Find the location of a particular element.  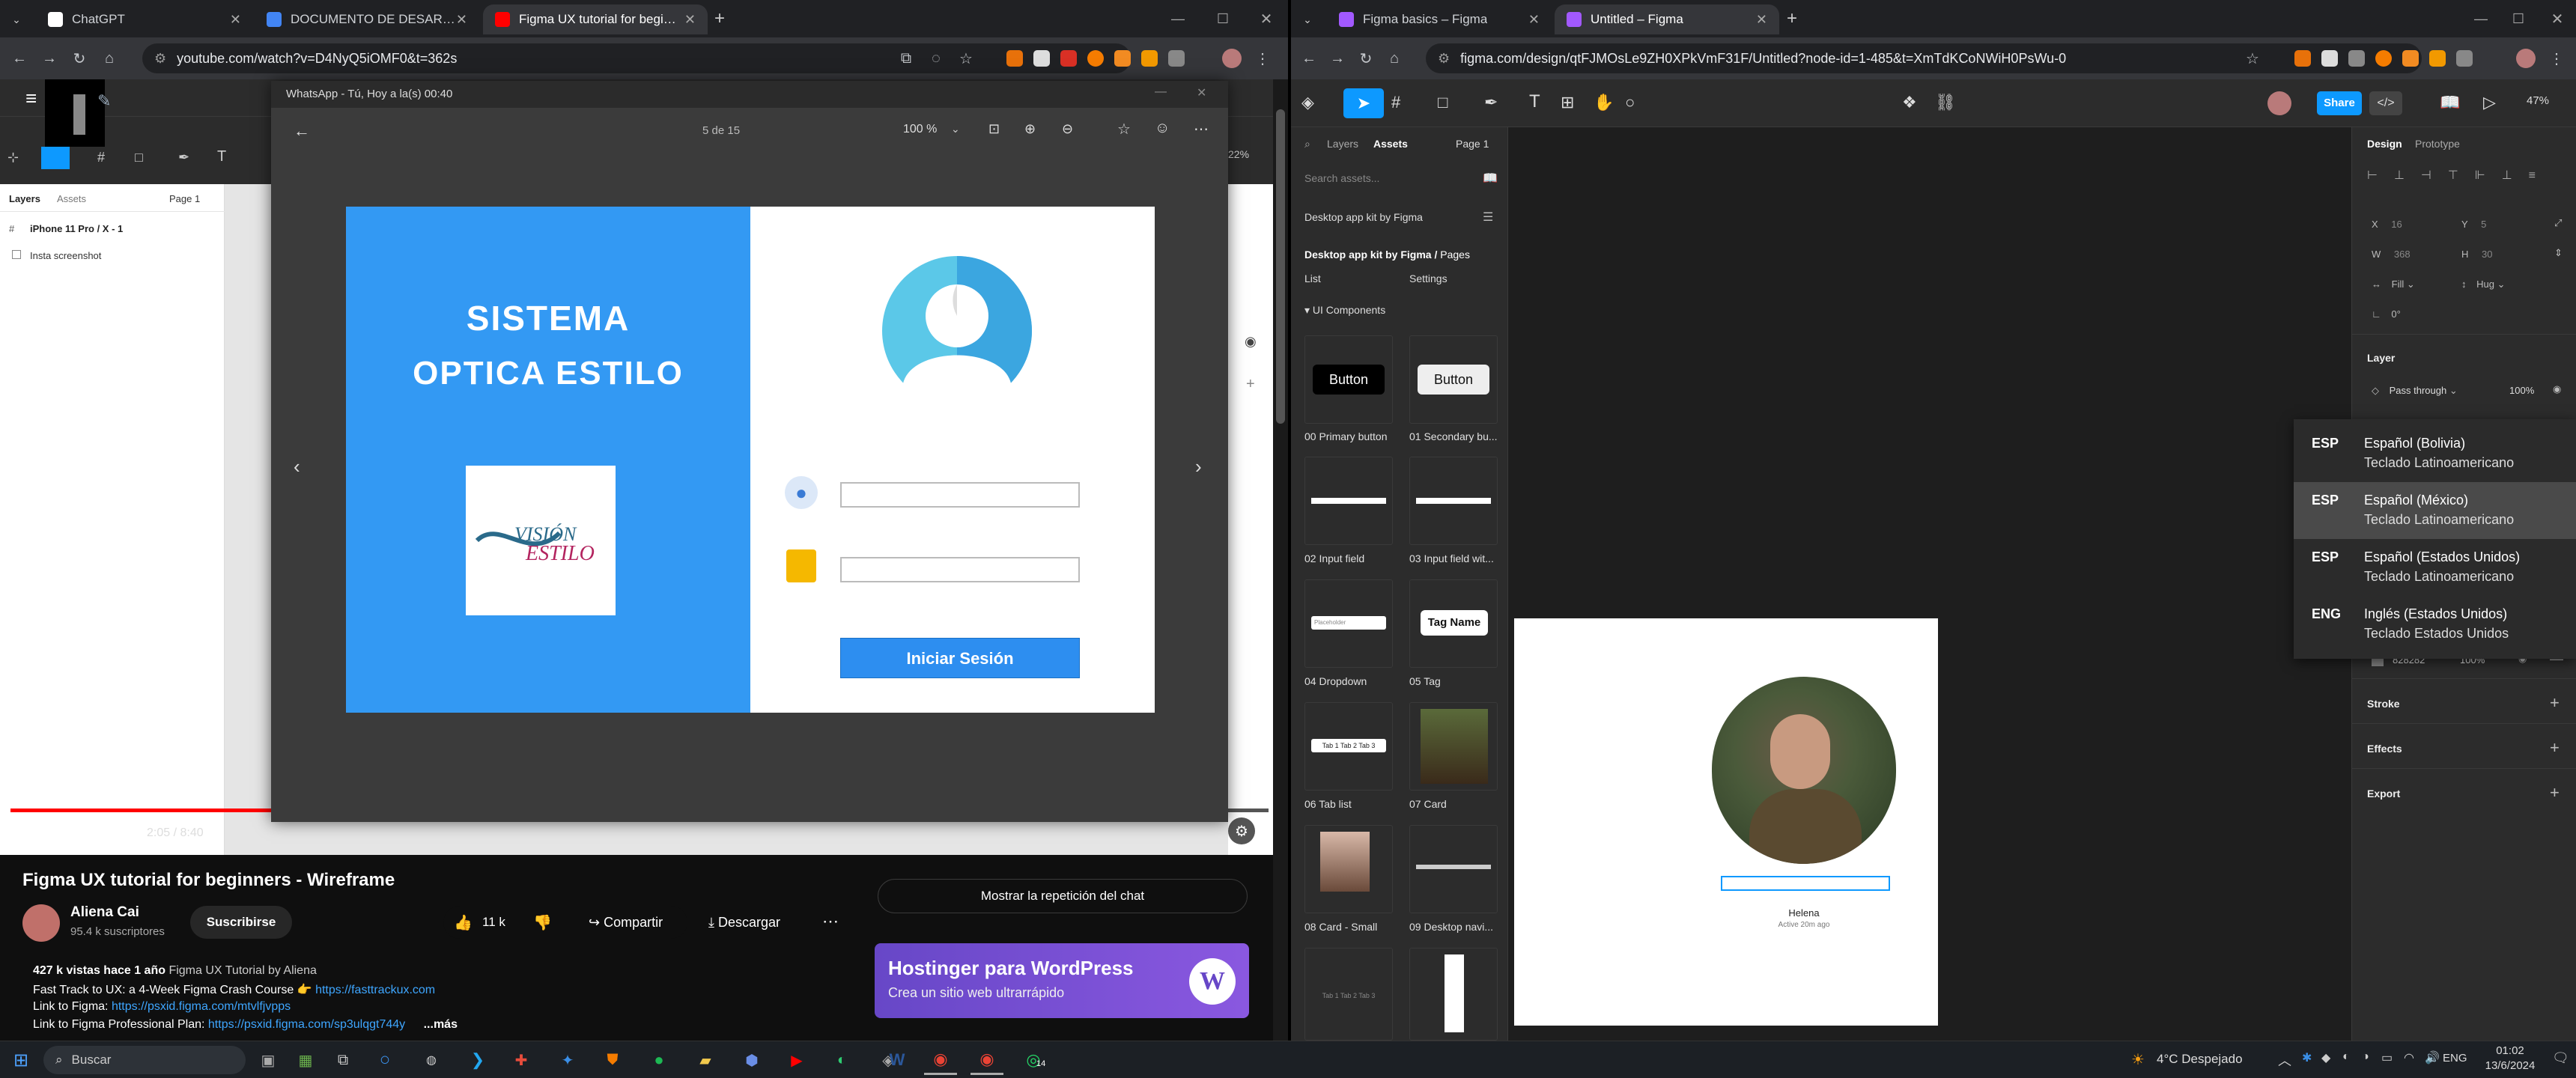

component-input-field is located at coordinates (1348, 501).